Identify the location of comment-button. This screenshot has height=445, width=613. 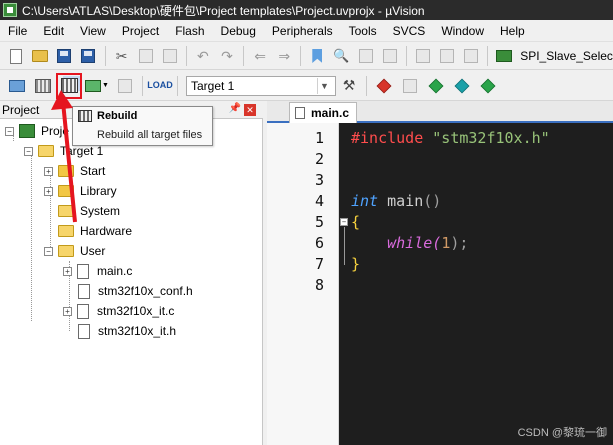
(471, 56).